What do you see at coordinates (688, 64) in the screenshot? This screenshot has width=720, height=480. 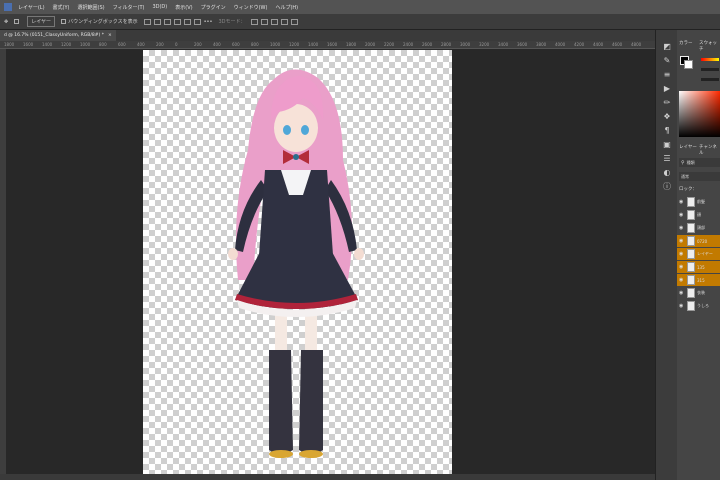 I see `background-color-swatch` at bounding box center [688, 64].